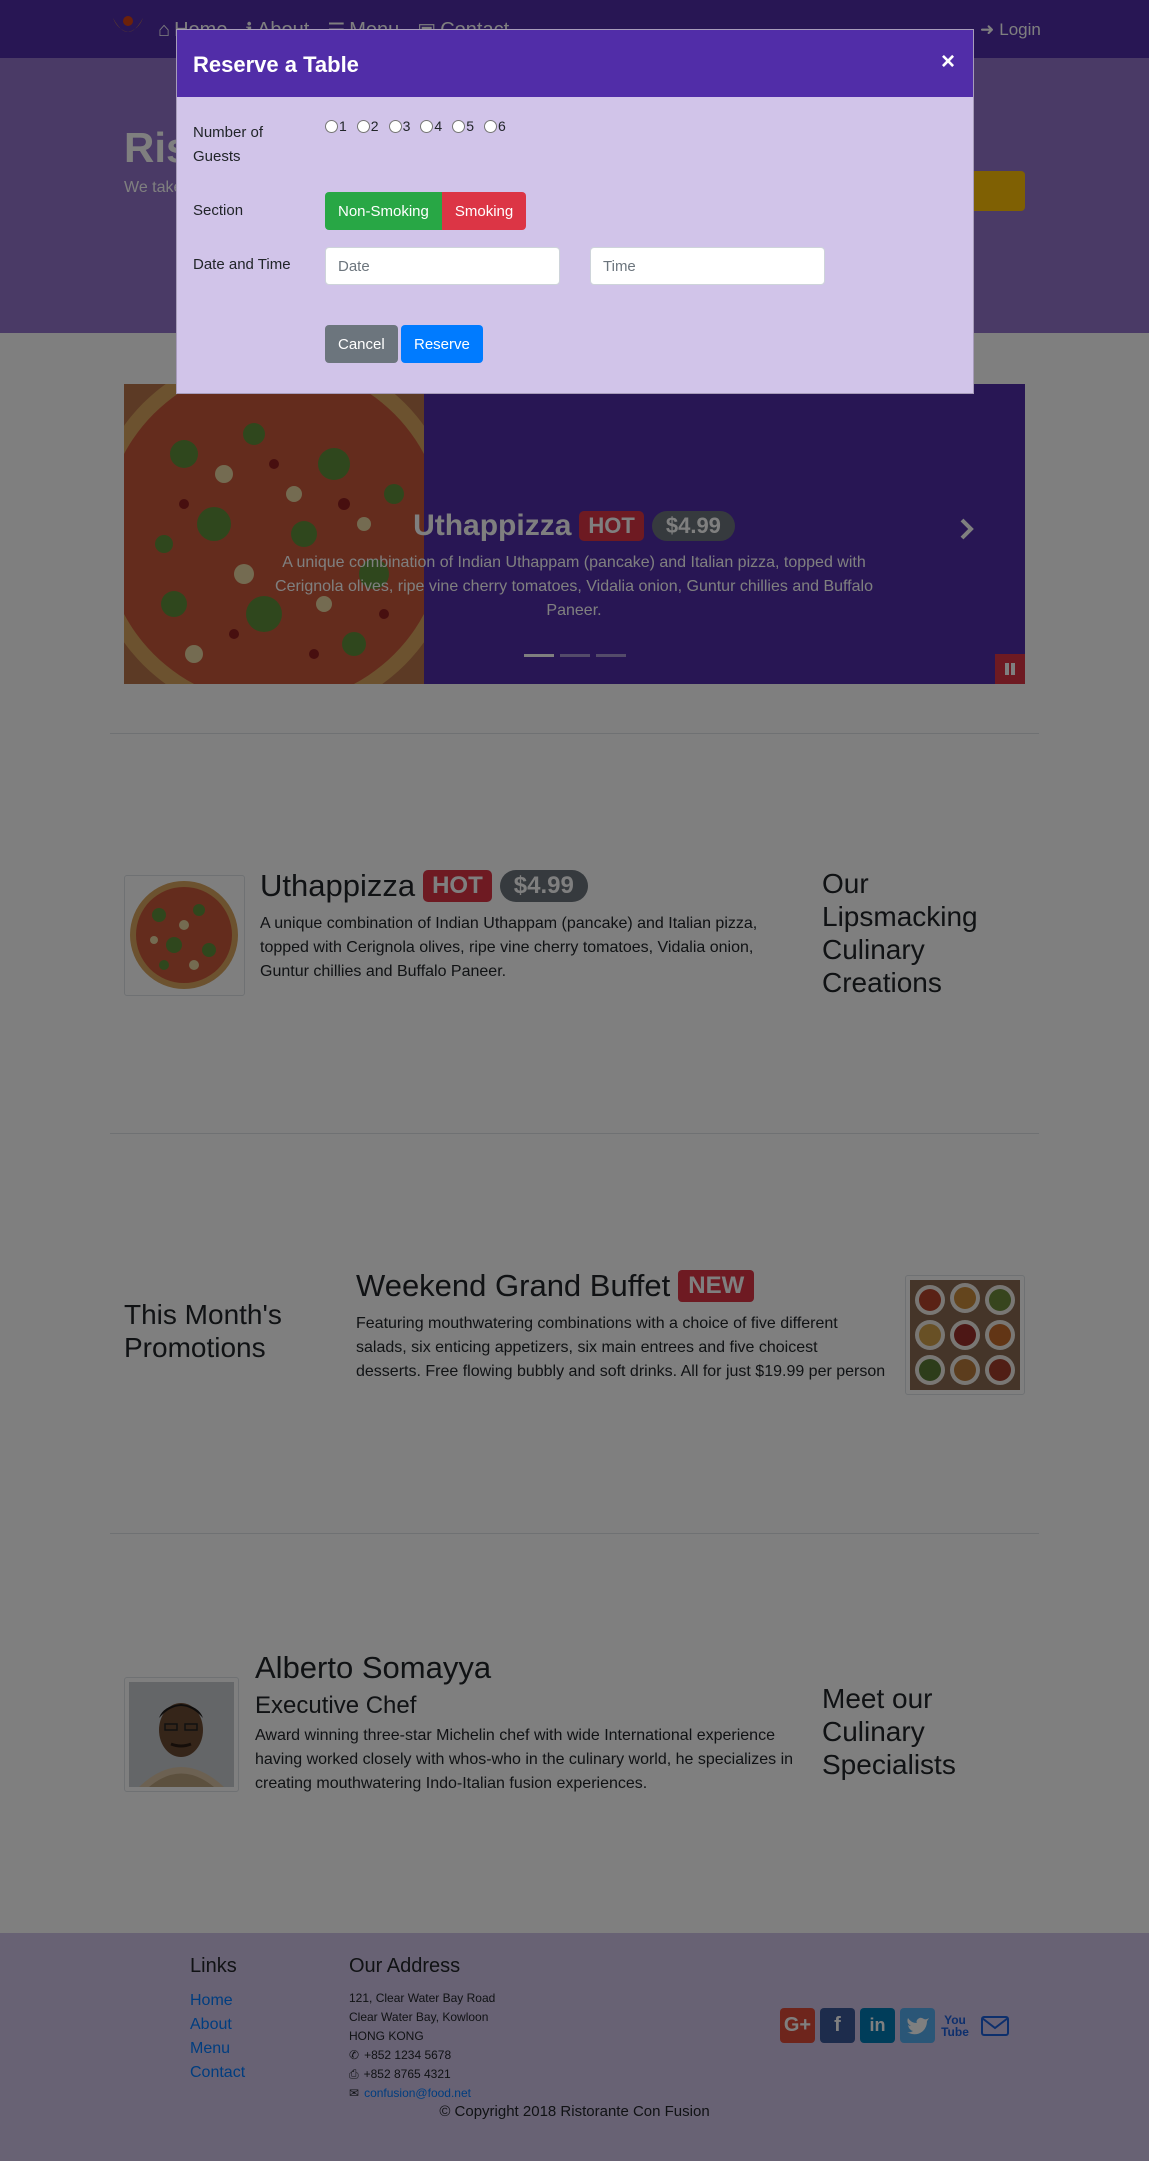 The width and height of the screenshot is (1149, 2161). I want to click on guests-option-5: 5, so click(463, 126).